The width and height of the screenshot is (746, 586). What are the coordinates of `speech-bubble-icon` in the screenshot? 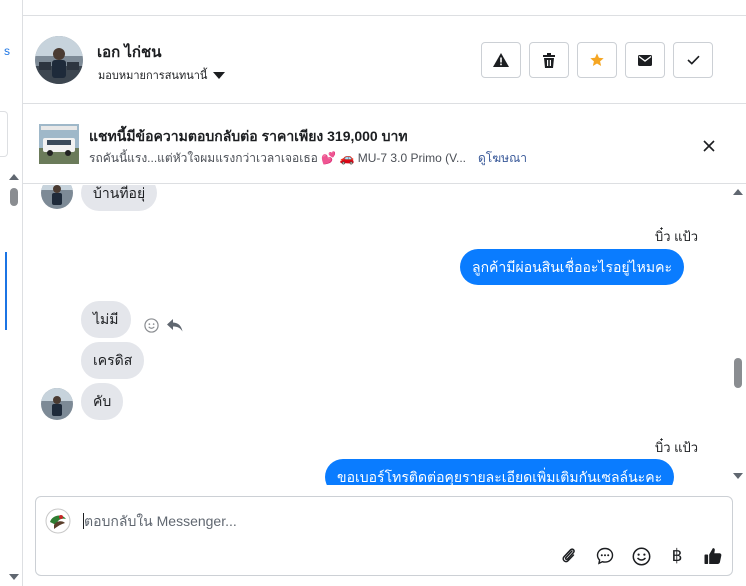 It's located at (605, 556).